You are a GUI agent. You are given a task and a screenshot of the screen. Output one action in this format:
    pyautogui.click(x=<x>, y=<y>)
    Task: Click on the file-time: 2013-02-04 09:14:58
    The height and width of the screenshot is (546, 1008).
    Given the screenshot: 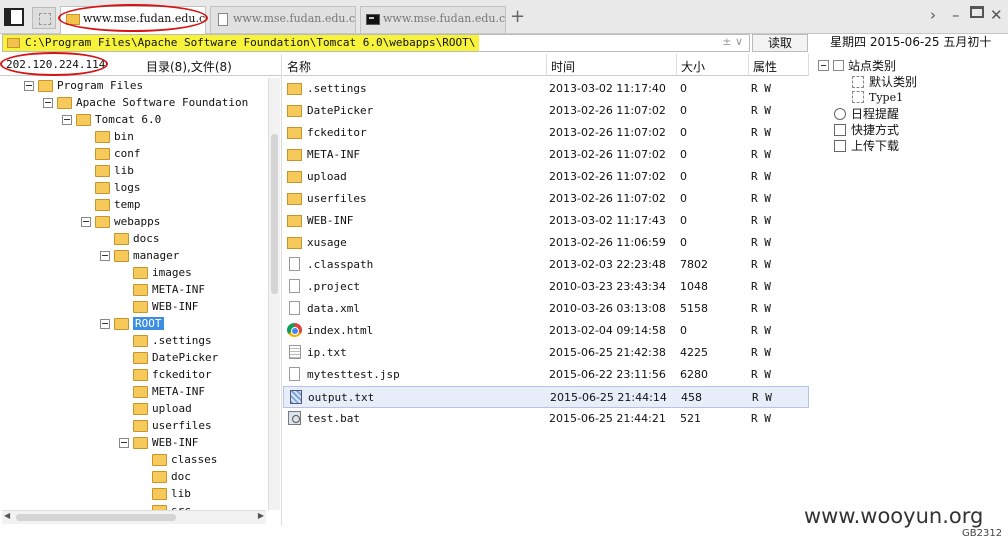 What is the action you would take?
    pyautogui.click(x=607, y=330)
    